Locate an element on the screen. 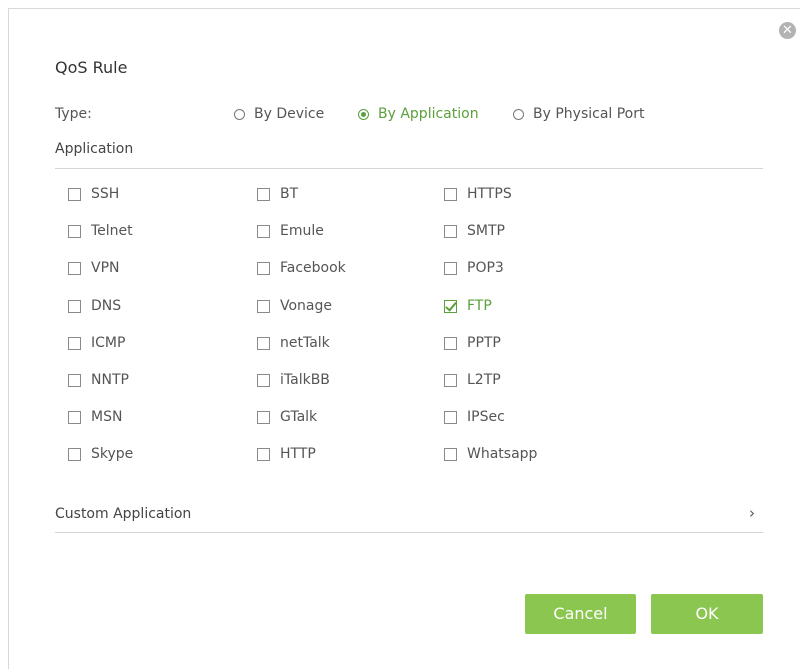 The image size is (800, 669). checkbox-label: Emule is located at coordinates (302, 231).